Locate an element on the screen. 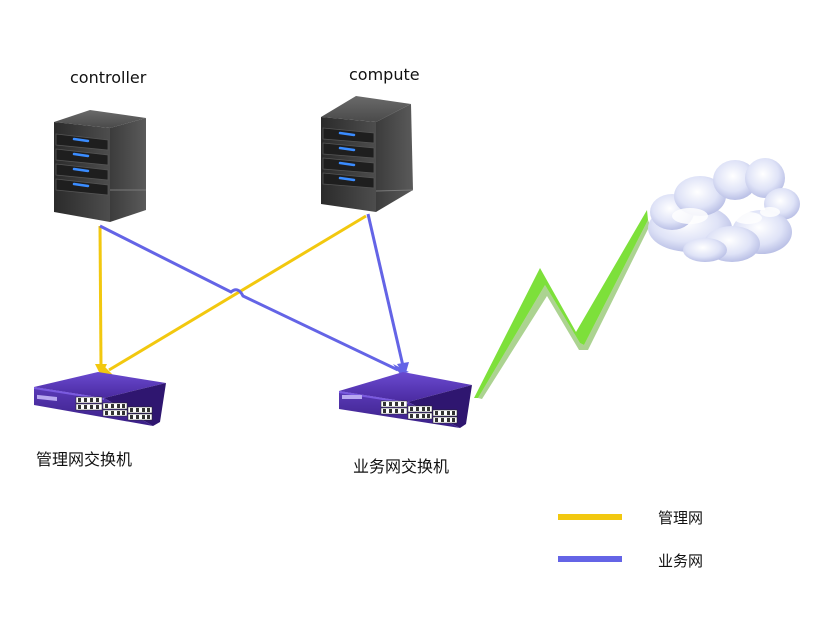  server-controller is located at coordinates (100, 166).